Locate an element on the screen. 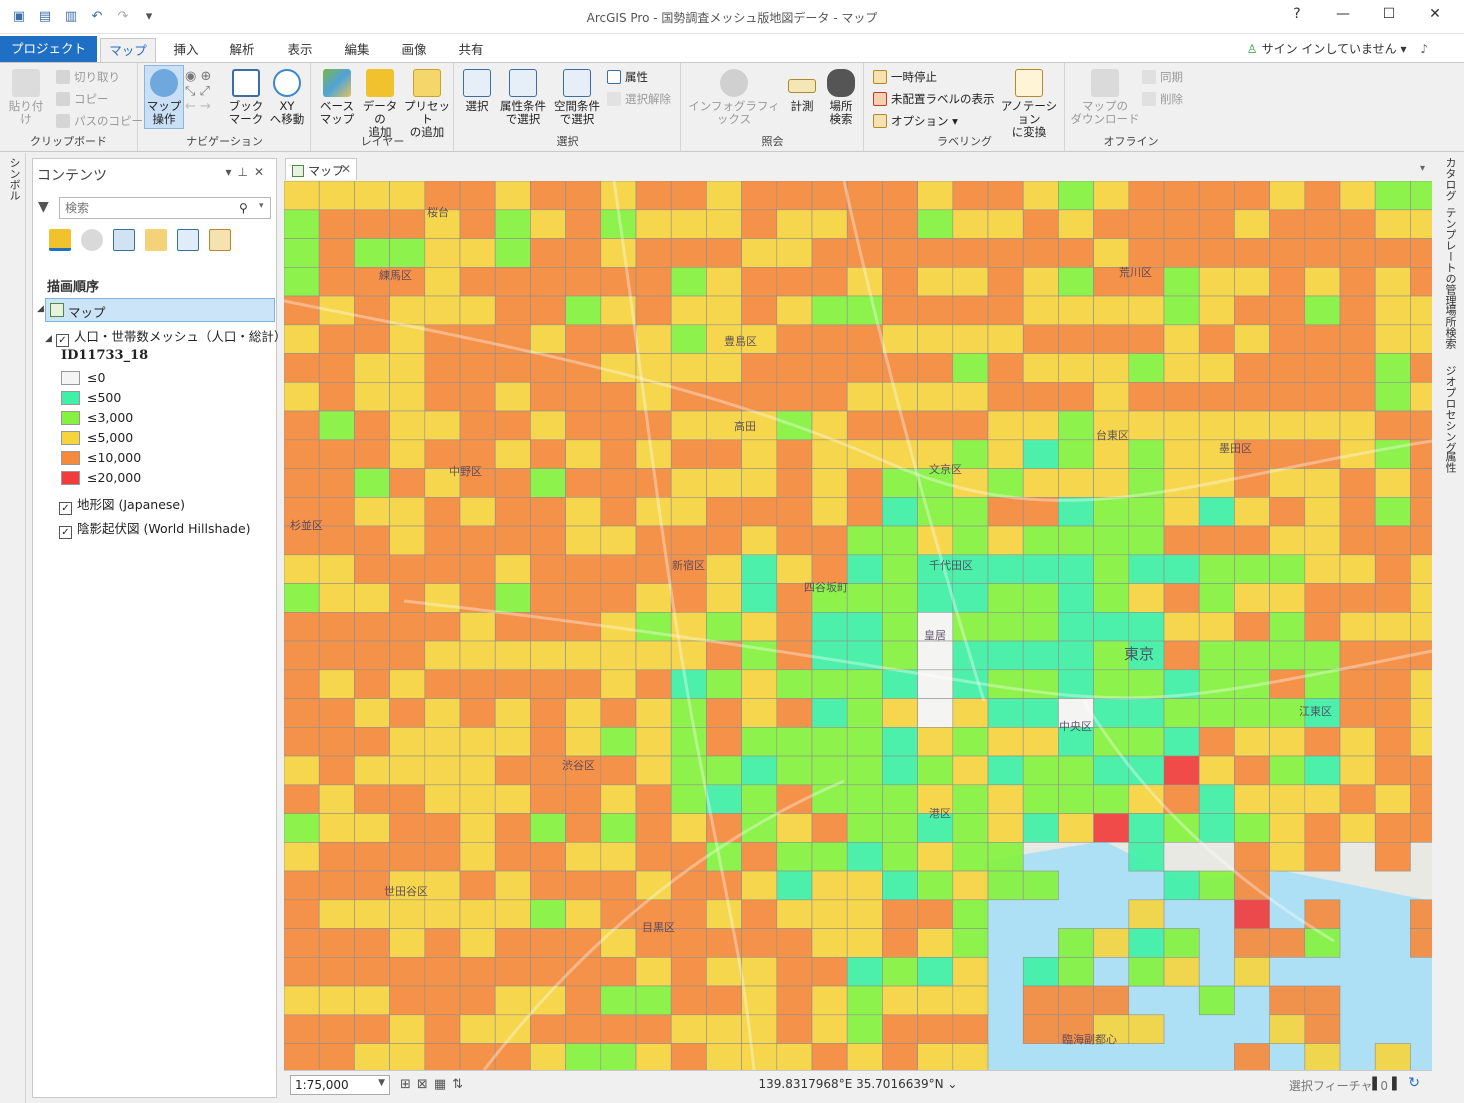  map-tab-close-icon: ✕ is located at coordinates (346, 169).